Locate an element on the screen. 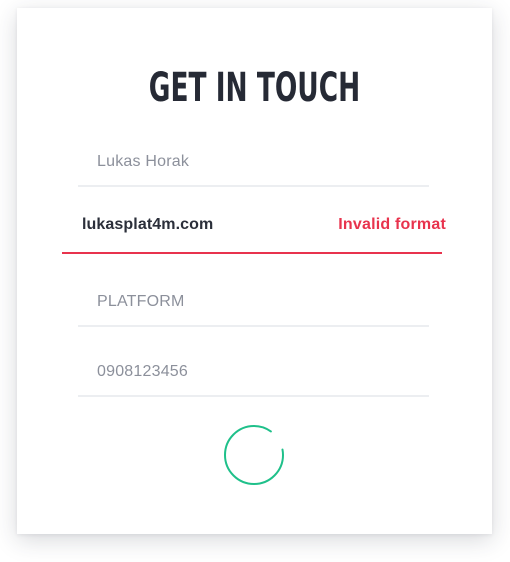 The height and width of the screenshot is (562, 510). loading-spinner-icon is located at coordinates (254, 455).